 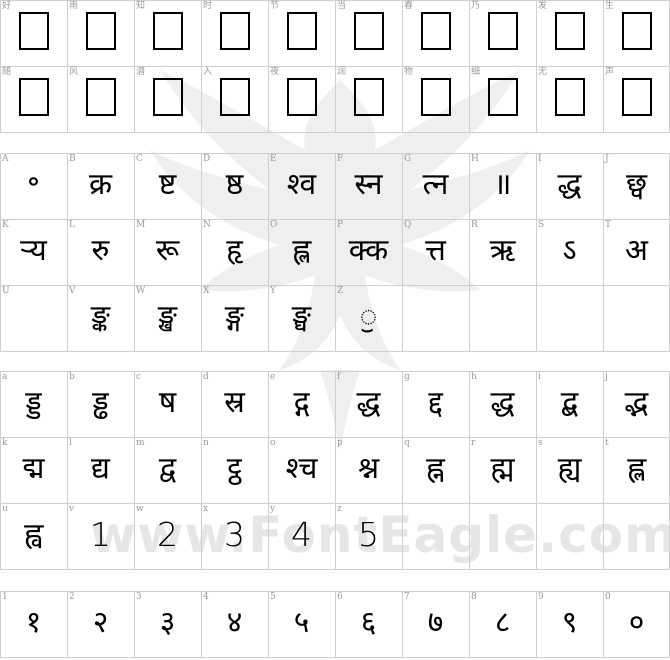 What do you see at coordinates (167, 252) in the screenshot?
I see `glyph-cell: M रू` at bounding box center [167, 252].